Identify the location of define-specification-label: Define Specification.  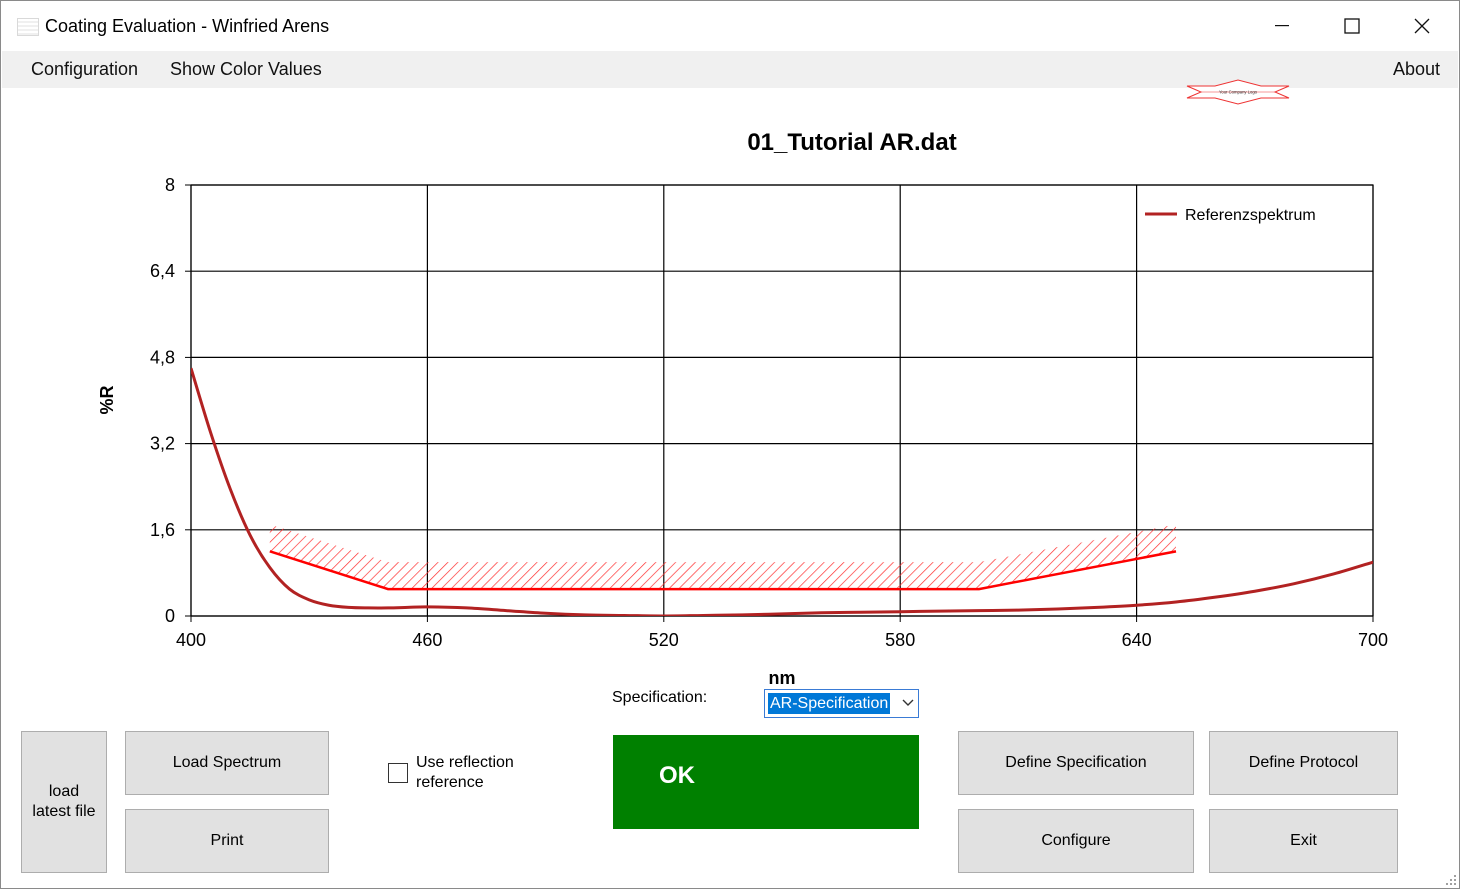
(1076, 762).